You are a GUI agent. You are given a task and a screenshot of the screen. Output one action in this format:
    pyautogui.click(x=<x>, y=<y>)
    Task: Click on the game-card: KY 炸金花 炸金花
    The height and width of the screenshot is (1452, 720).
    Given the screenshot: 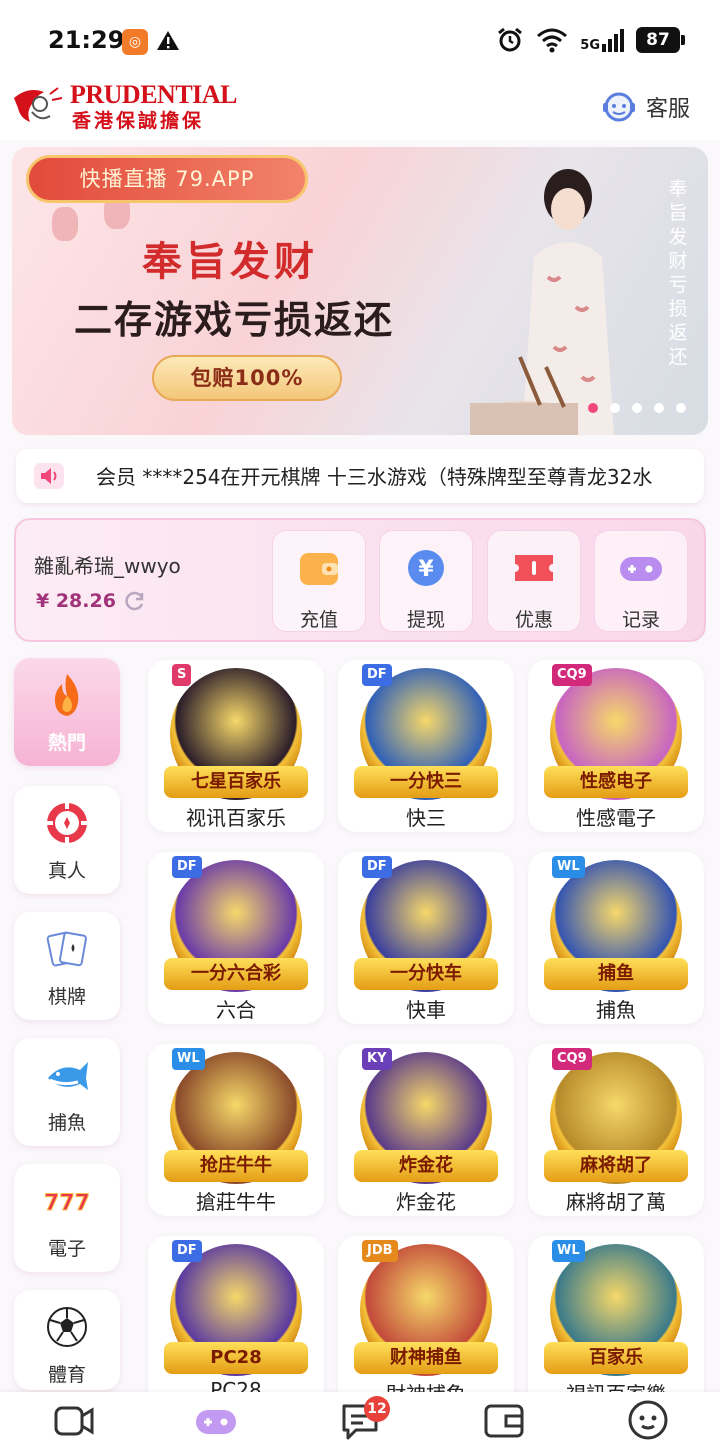 What is the action you would take?
    pyautogui.click(x=426, y=1130)
    